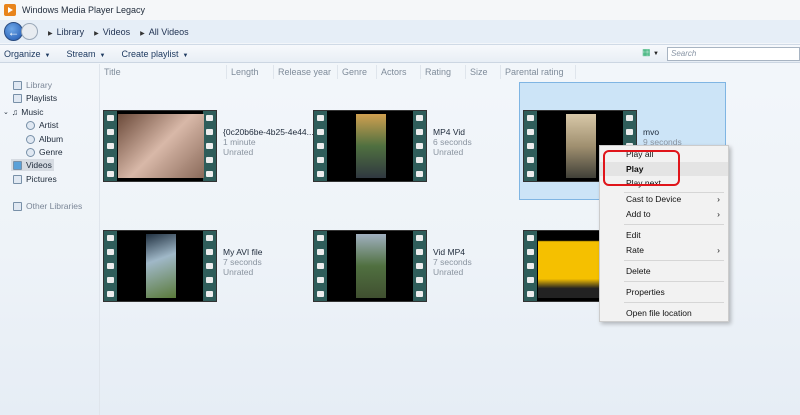 This screenshot has height=415, width=800. I want to click on other-libraries-icon, so click(17, 206).